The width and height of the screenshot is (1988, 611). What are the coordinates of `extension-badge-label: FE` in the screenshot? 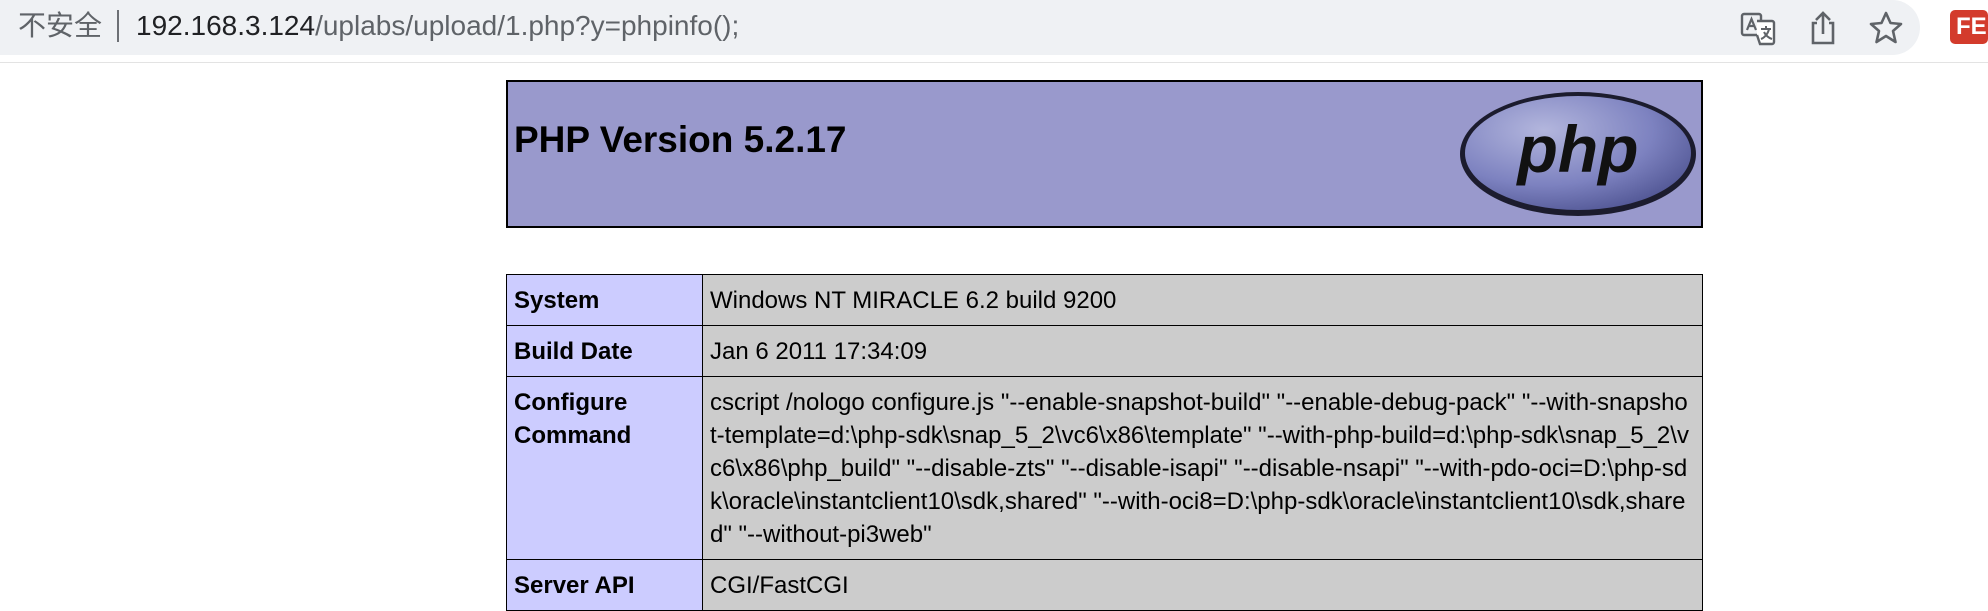 It's located at (1971, 26).